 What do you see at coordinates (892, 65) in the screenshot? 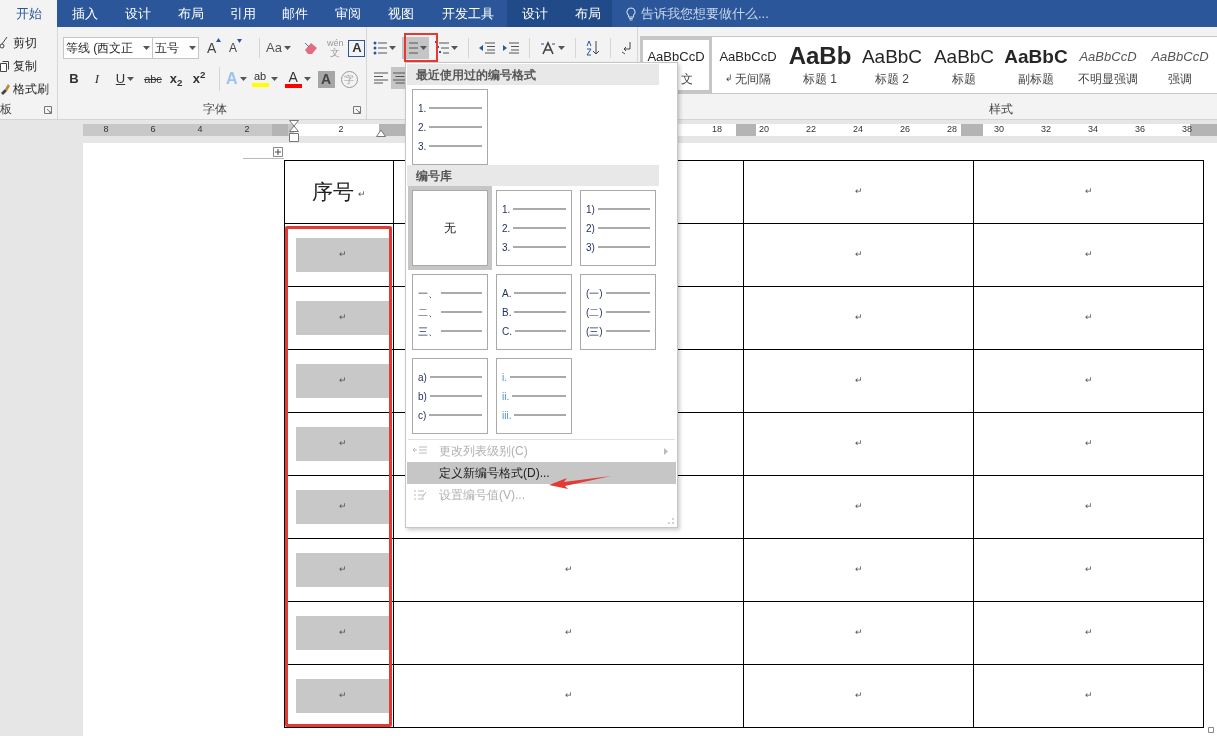
I see `style-item: AaBbC 标题 2` at bounding box center [892, 65].